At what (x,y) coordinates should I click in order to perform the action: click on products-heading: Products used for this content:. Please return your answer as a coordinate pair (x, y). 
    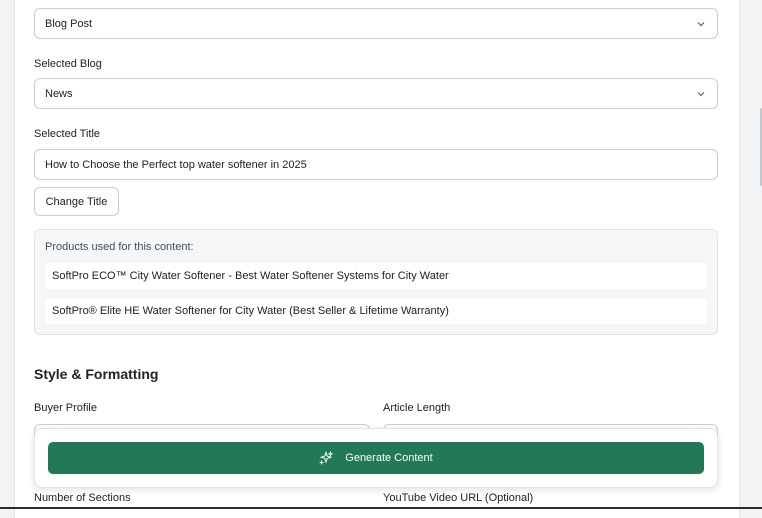
    Looking at the image, I should click on (119, 247).